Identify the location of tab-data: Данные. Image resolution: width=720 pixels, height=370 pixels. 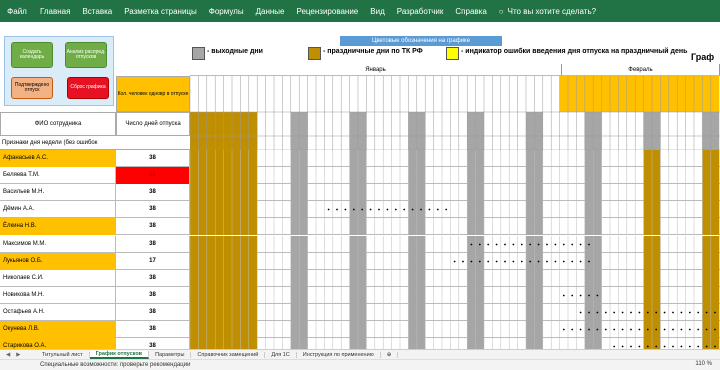
(270, 11).